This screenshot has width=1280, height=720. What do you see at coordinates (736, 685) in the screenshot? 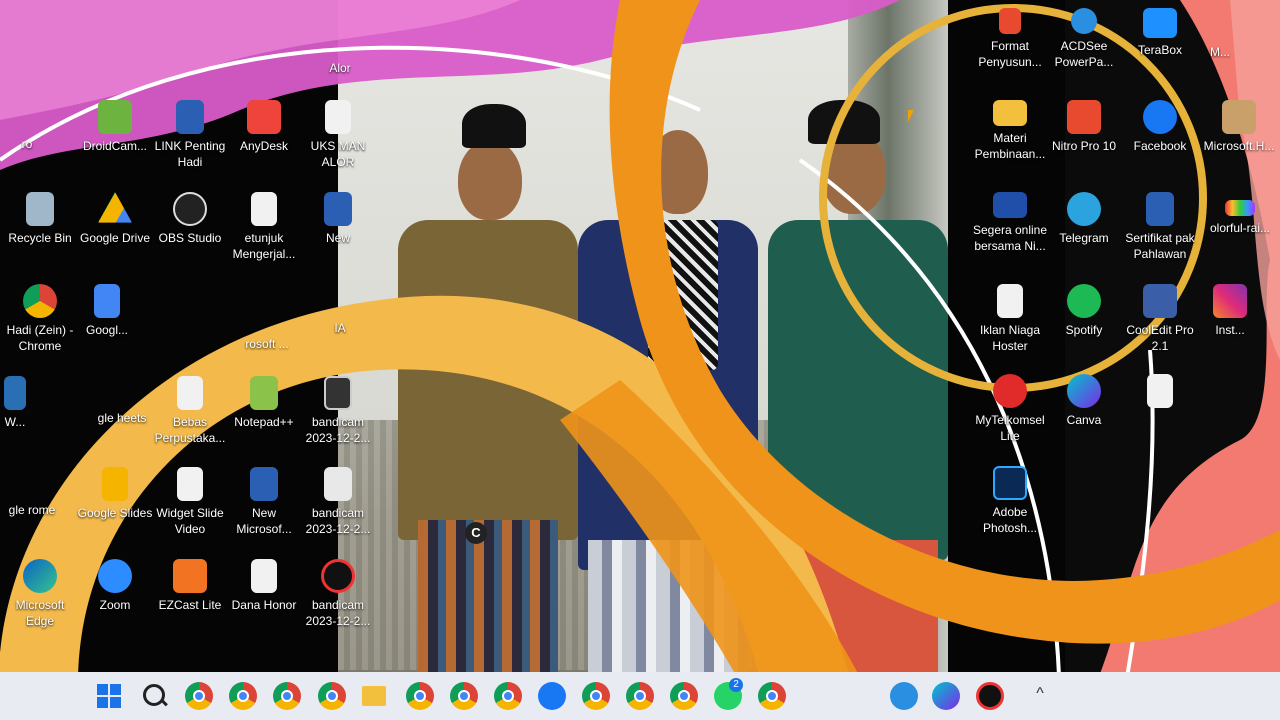
I see `whatsapp-badge: 2` at bounding box center [736, 685].